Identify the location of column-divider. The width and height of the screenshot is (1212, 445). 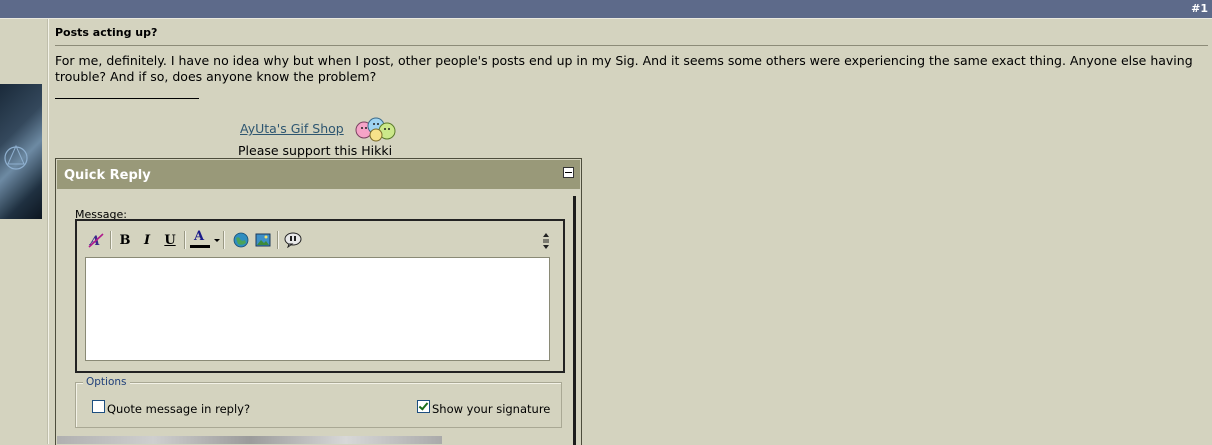
(48, 231).